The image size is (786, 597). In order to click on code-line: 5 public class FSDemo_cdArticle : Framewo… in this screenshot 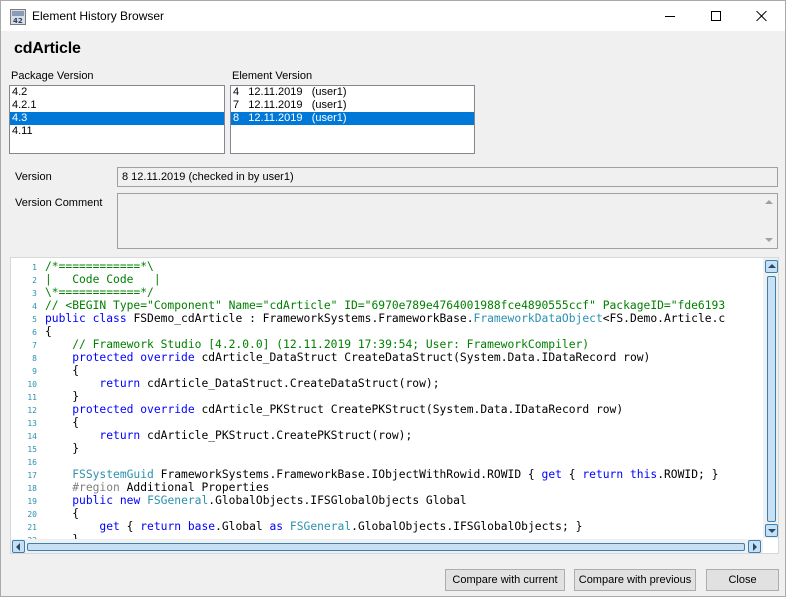, I will do `click(387, 318)`.